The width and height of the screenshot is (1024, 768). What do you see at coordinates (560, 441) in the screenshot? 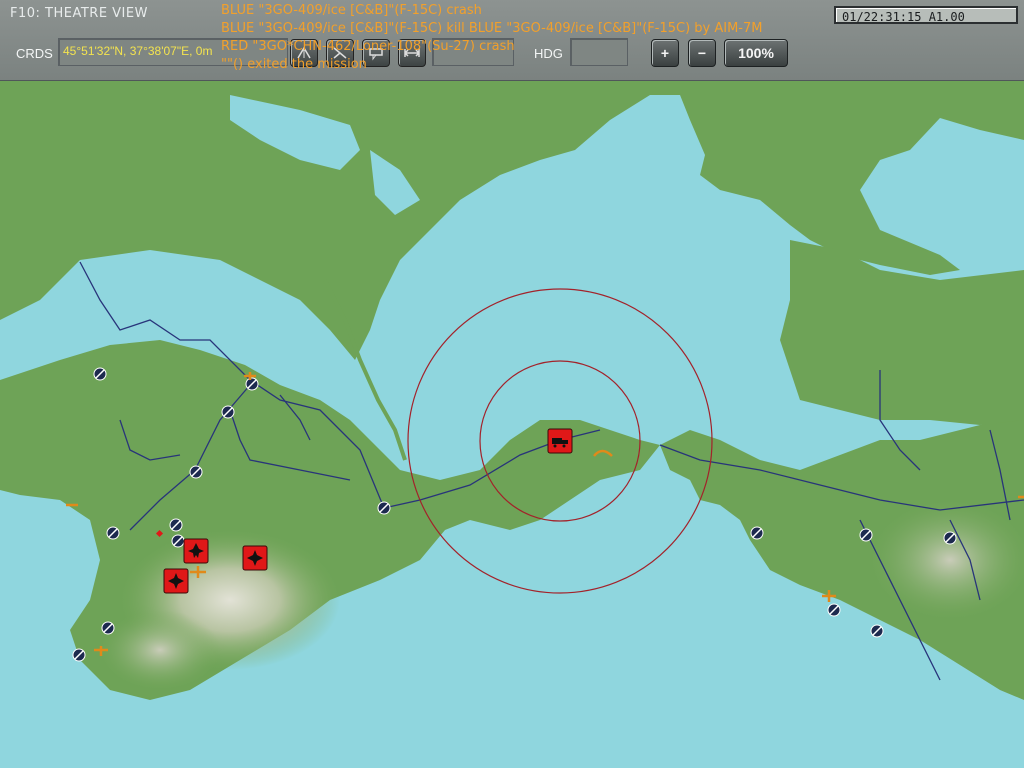
I see `red-ground-vehicle-unit` at bounding box center [560, 441].